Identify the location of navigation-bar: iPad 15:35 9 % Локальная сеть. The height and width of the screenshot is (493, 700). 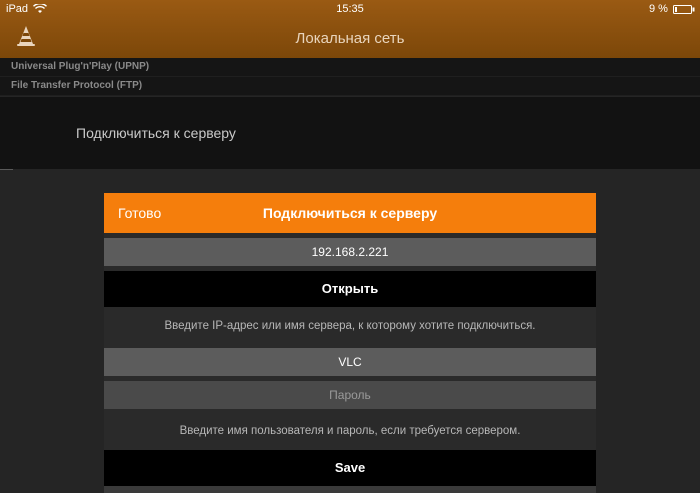
(350, 29).